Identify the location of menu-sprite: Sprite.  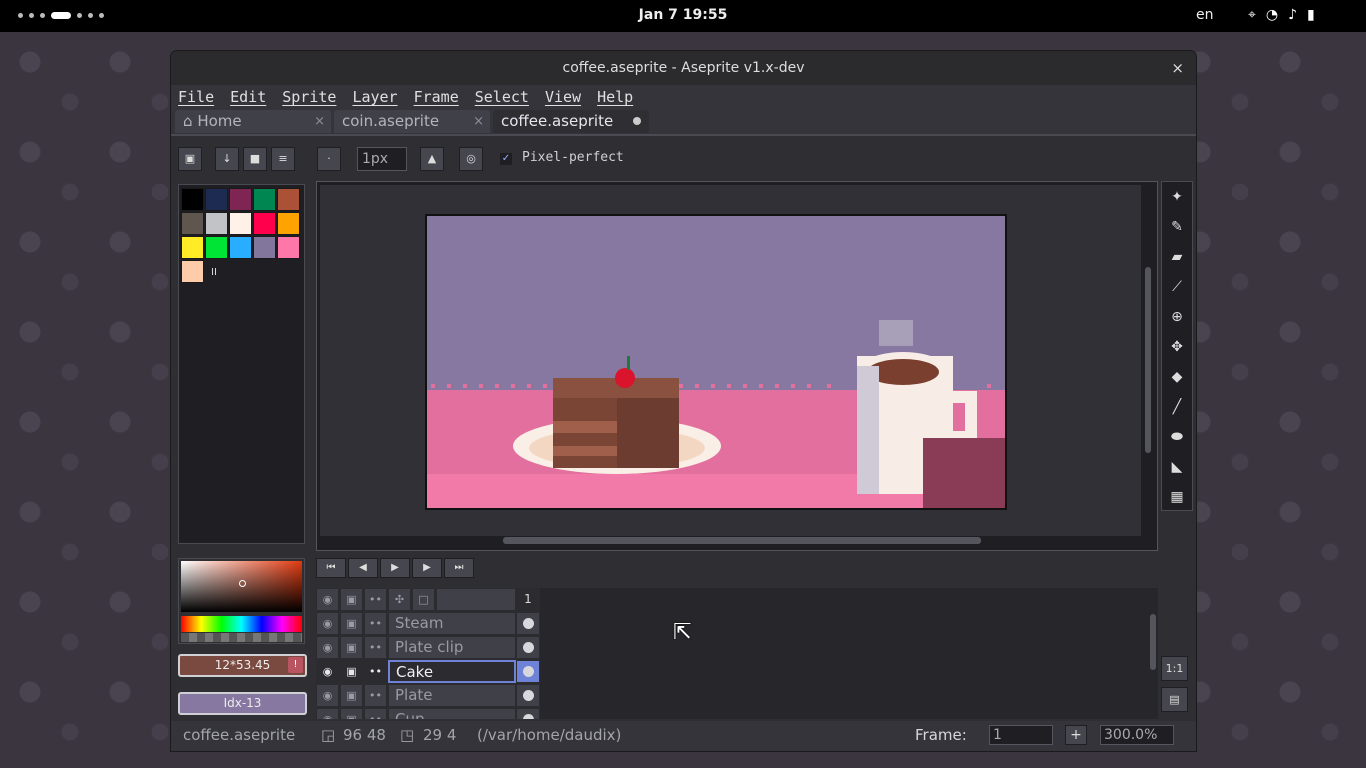
(312, 97).